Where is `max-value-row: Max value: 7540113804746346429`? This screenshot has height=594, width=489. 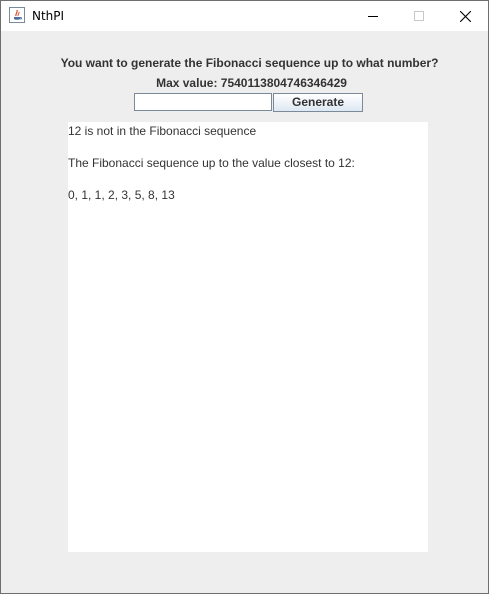 max-value-row: Max value: 7540113804746346429 is located at coordinates (245, 83).